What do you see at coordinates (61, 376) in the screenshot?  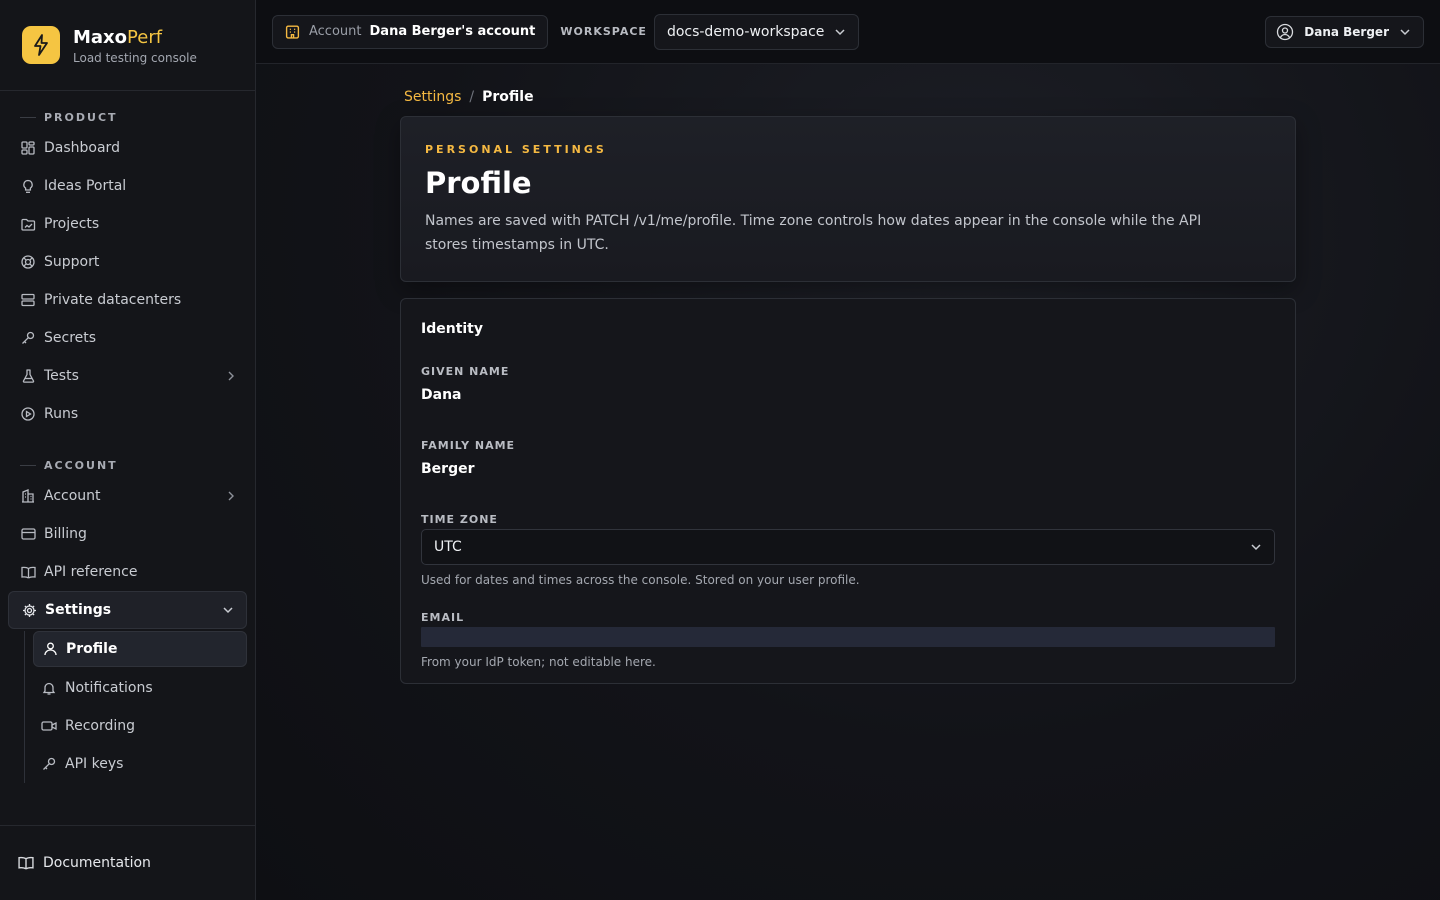 I see `sidebar-item-label: Tests` at bounding box center [61, 376].